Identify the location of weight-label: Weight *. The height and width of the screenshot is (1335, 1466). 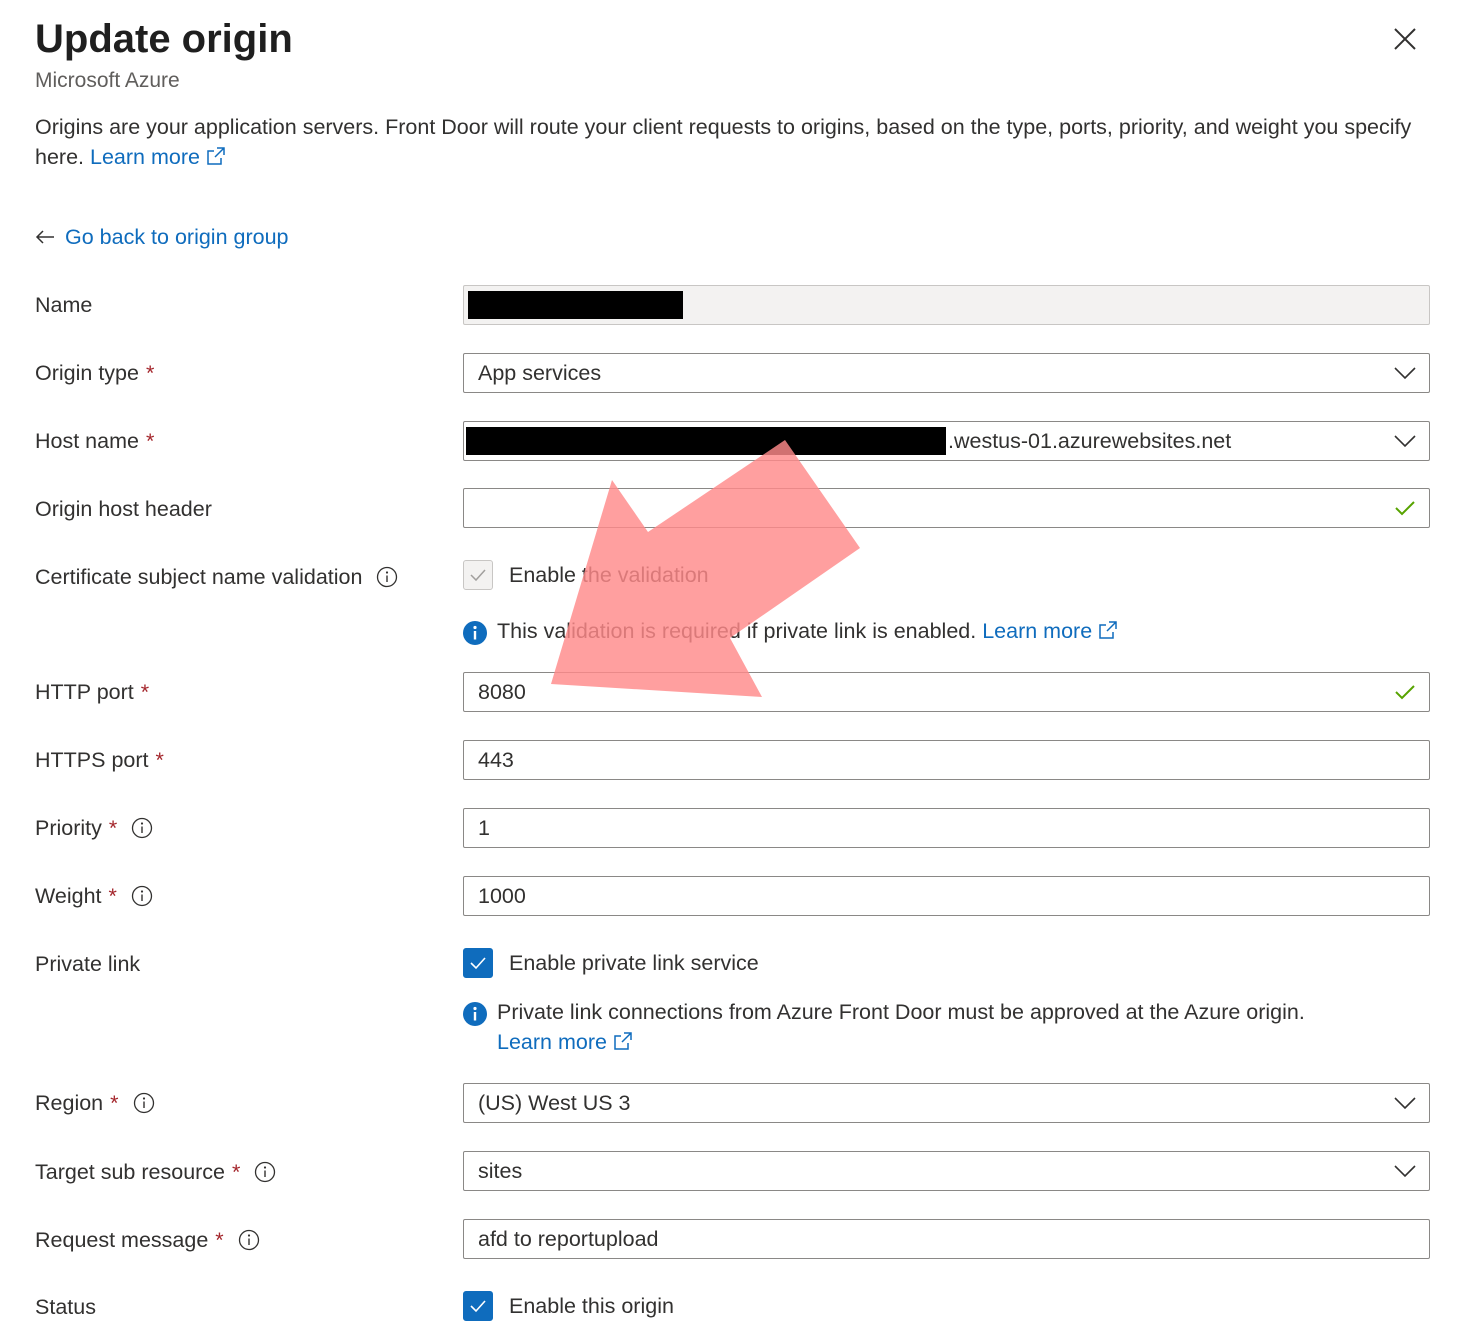
(94, 896).